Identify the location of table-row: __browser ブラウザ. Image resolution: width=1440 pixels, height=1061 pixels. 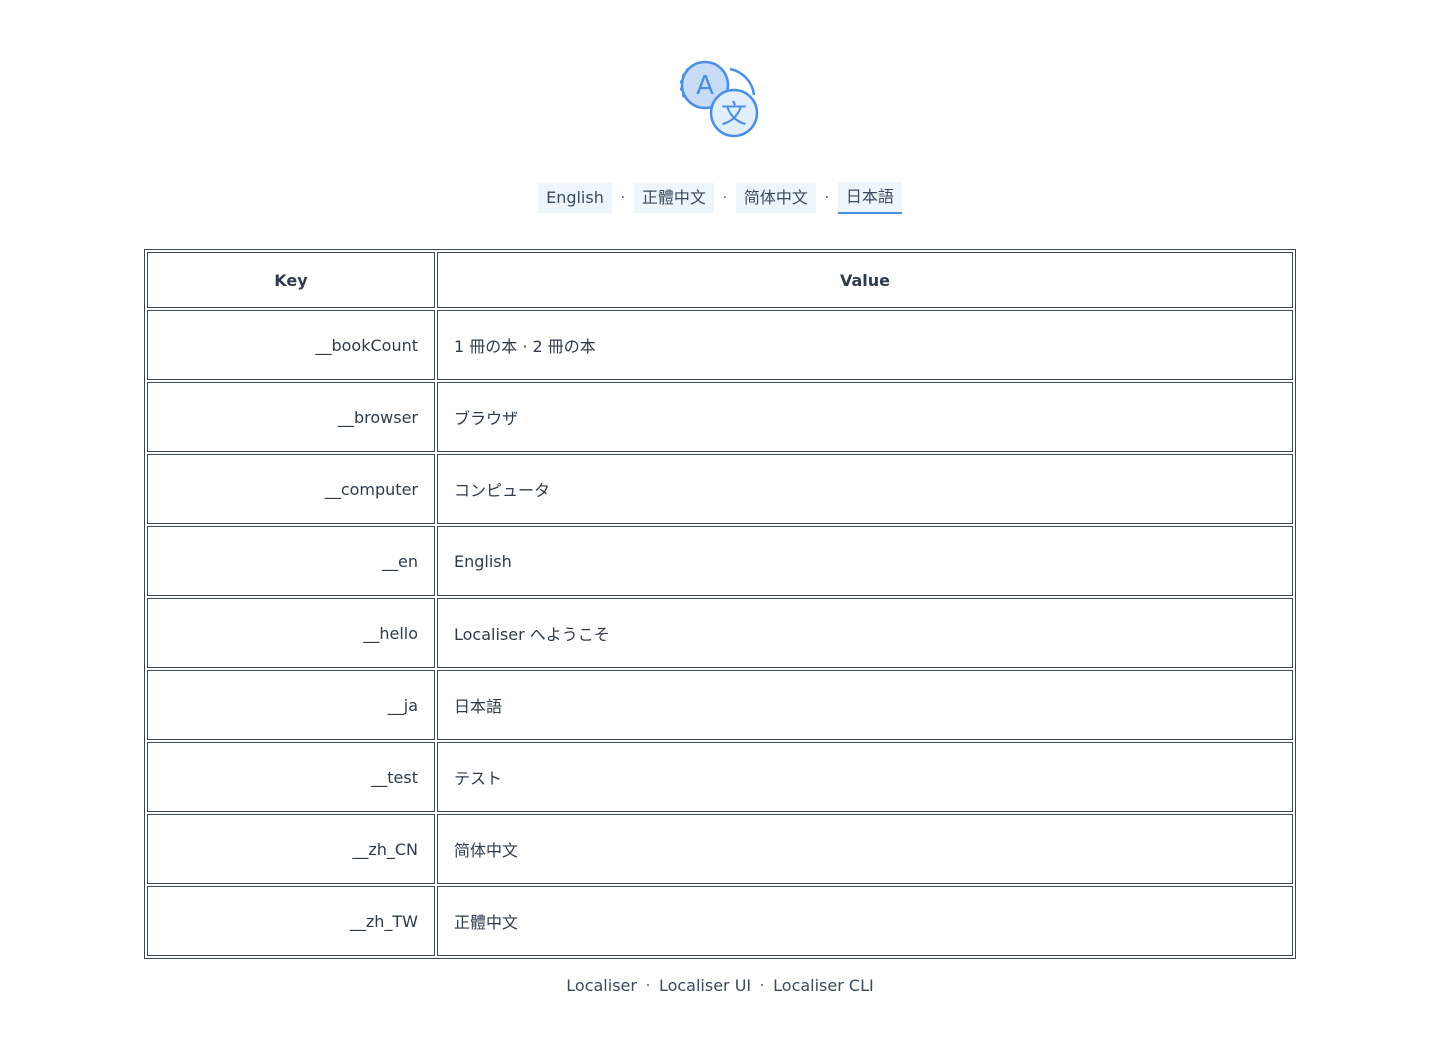
(720, 417).